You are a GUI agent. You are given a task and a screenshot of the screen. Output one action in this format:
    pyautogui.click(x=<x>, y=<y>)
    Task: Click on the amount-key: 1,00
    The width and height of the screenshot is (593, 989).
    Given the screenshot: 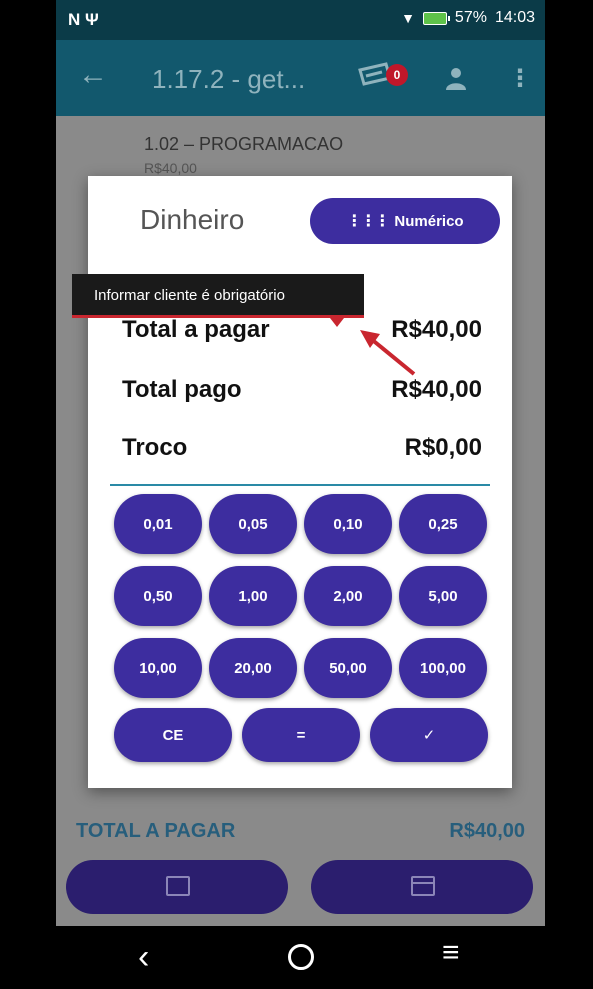 What is the action you would take?
    pyautogui.click(x=253, y=596)
    